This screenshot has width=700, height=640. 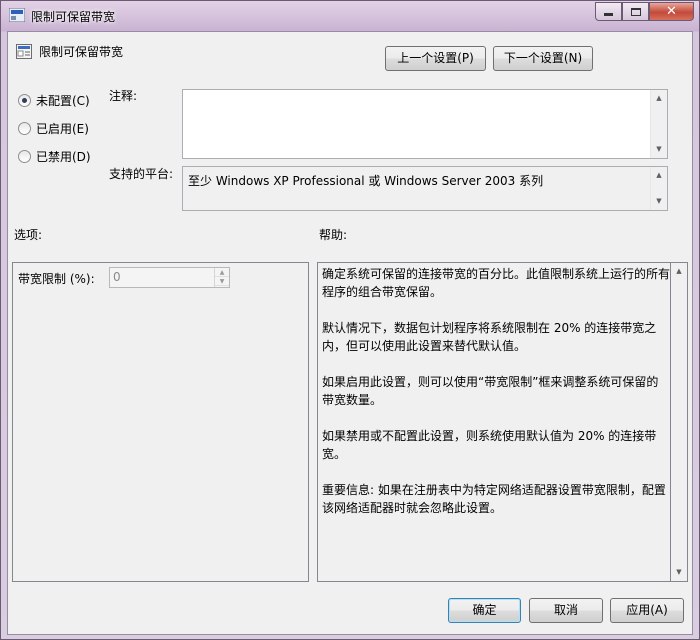 I want to click on close-button: ✕, so click(x=671, y=11).